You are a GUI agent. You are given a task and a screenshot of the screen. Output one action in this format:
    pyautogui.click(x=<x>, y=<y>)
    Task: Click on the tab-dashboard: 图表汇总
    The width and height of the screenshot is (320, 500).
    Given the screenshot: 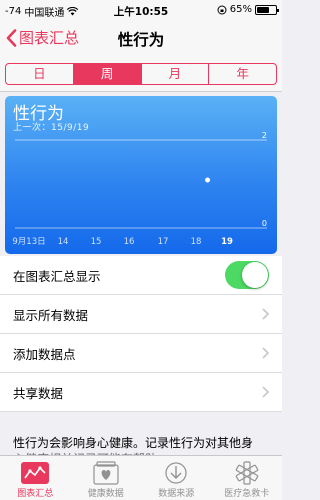 What is the action you would take?
    pyautogui.click(x=35, y=478)
    